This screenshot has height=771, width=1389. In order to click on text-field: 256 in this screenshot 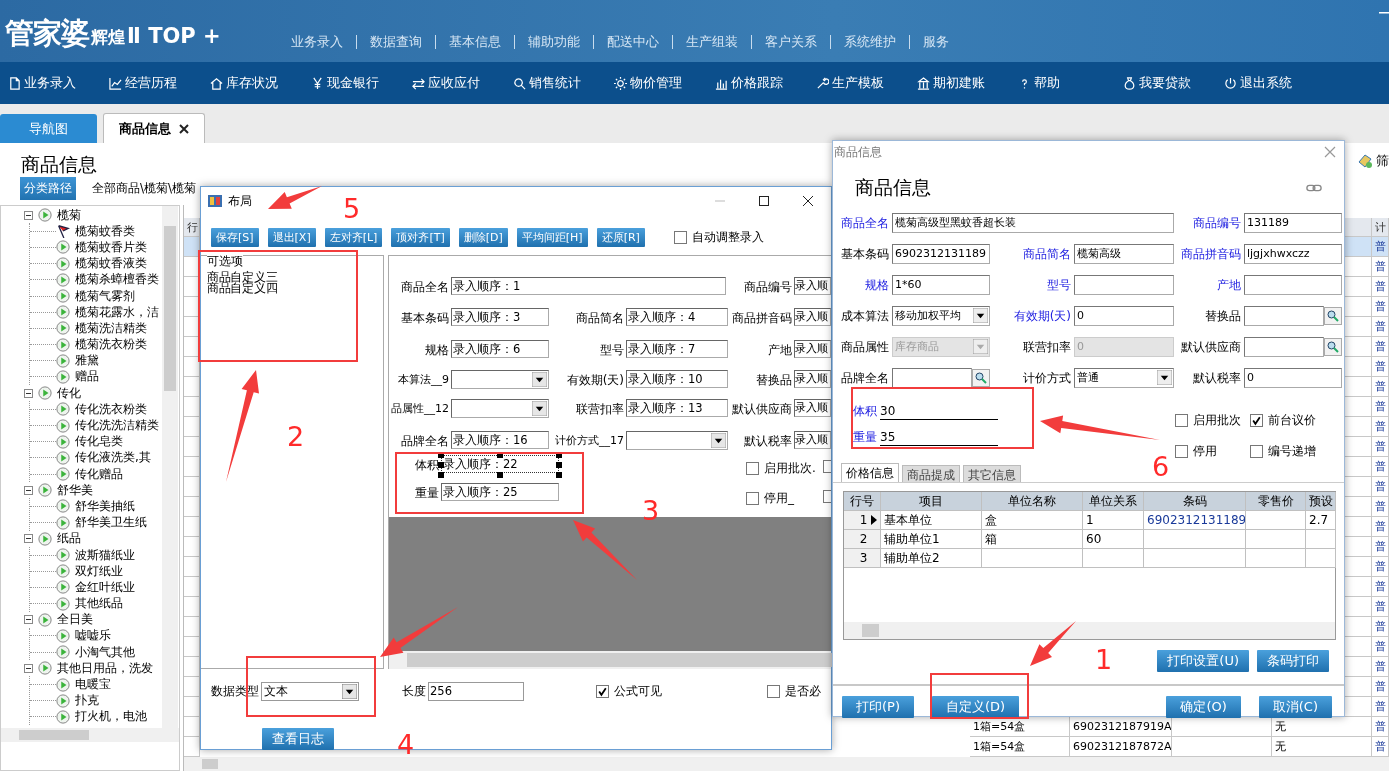, I will do `click(476, 691)`.